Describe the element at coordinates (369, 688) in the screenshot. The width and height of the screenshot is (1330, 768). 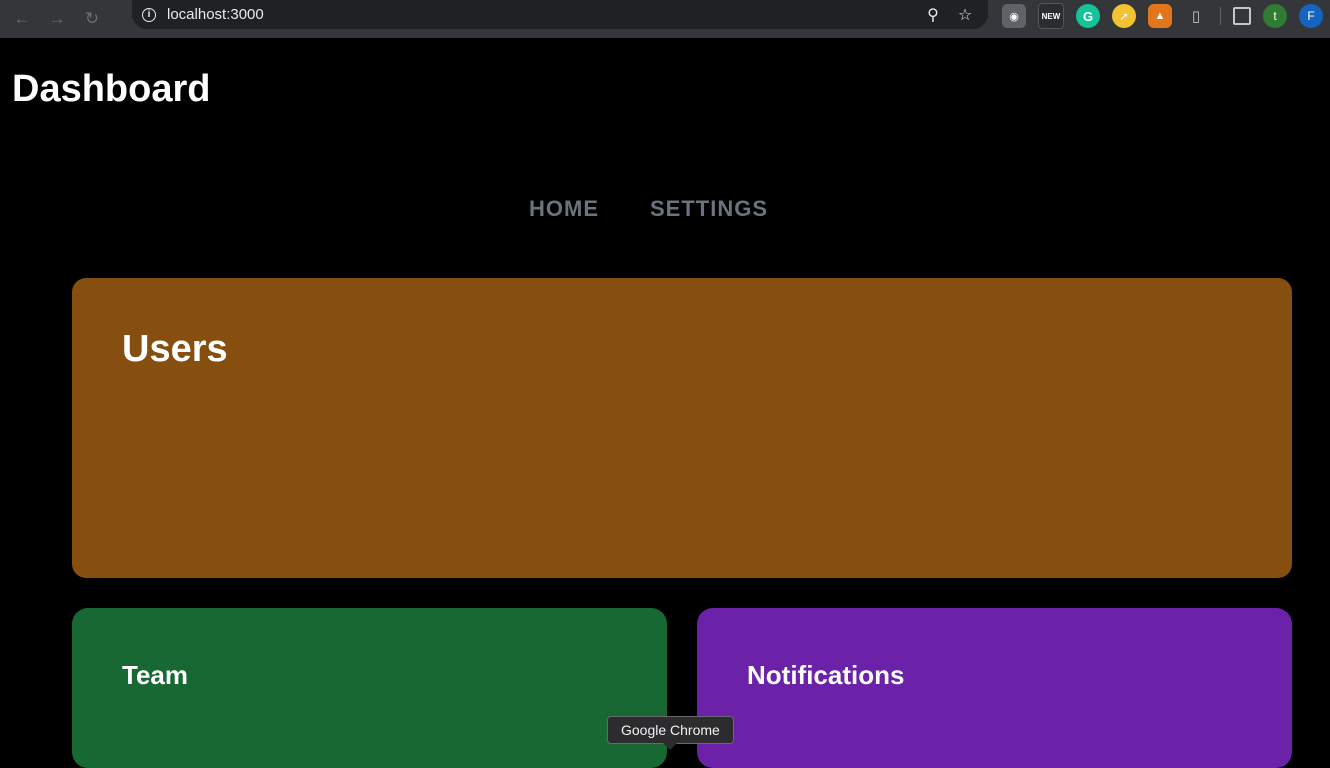
I see `team-card: Team` at that location.